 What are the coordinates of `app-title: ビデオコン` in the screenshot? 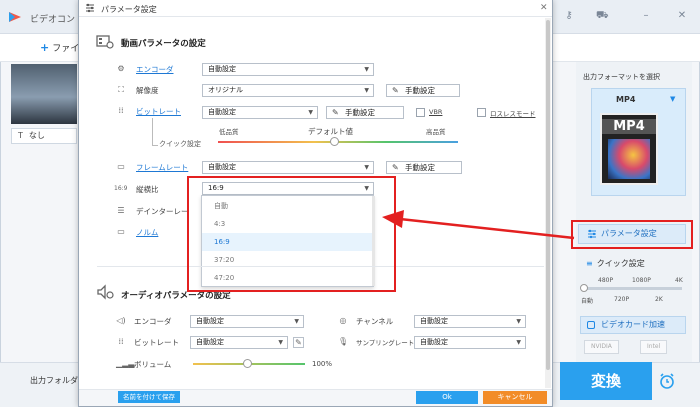 It's located at (53, 20).